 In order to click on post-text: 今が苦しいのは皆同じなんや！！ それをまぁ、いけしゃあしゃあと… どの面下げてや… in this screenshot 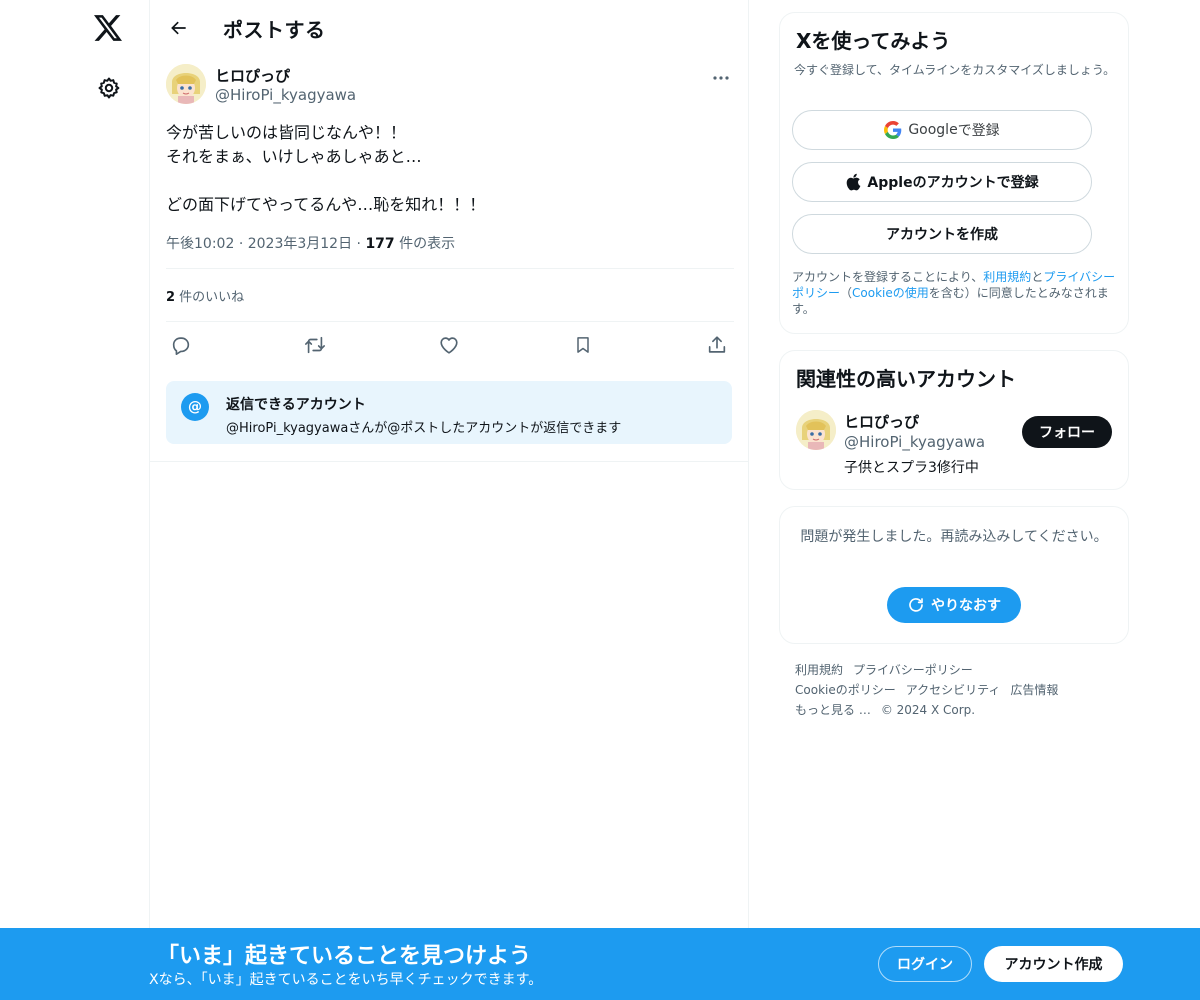, I will do `click(450, 169)`.